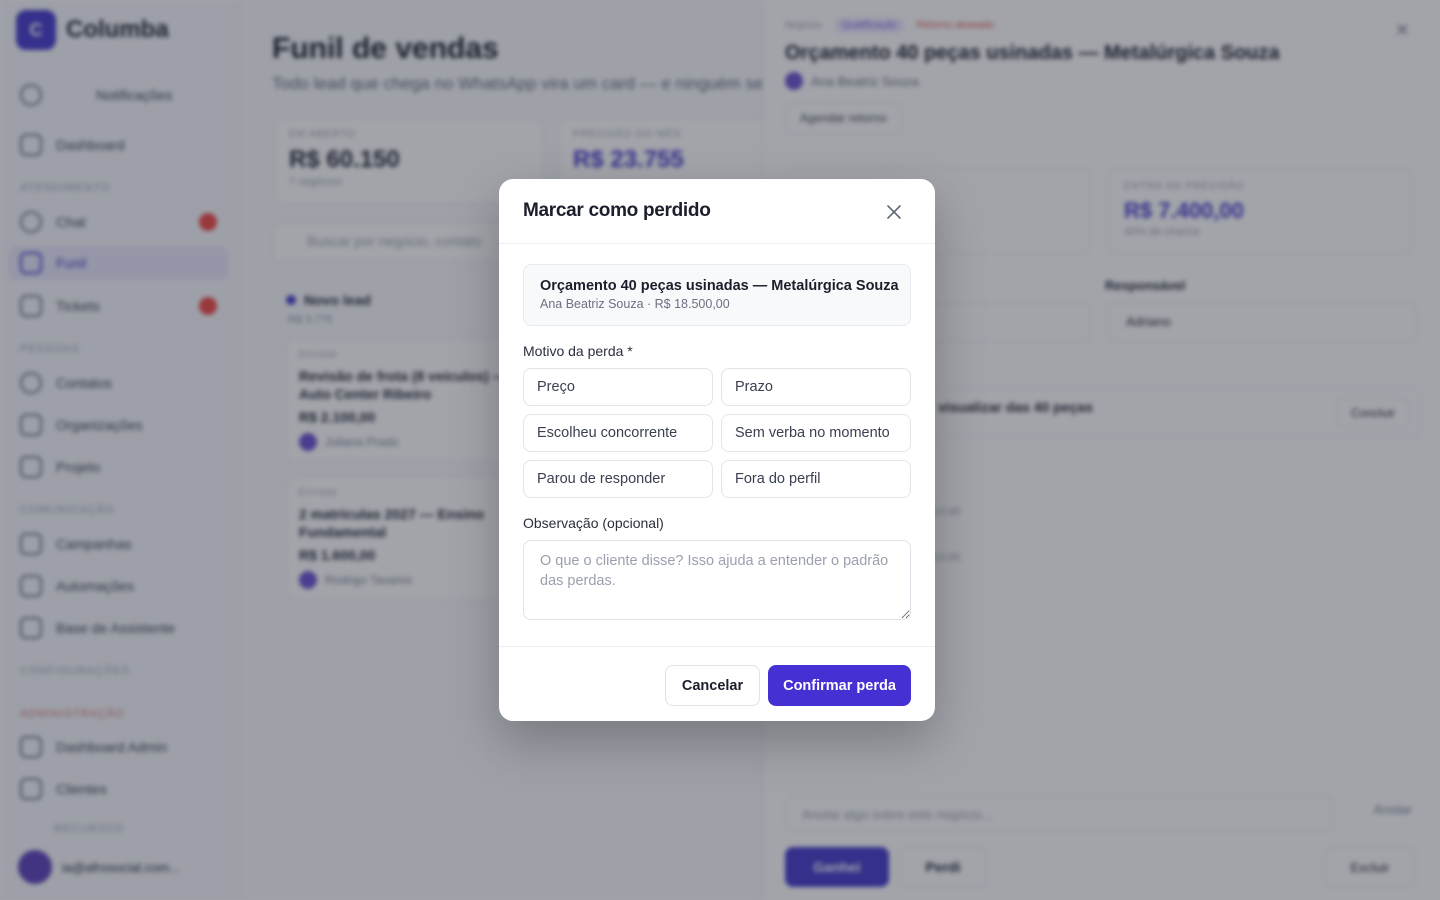 This screenshot has height=900, width=1440. What do you see at coordinates (839, 685) in the screenshot?
I see `confirm-loss-button: Confirmar perda` at bounding box center [839, 685].